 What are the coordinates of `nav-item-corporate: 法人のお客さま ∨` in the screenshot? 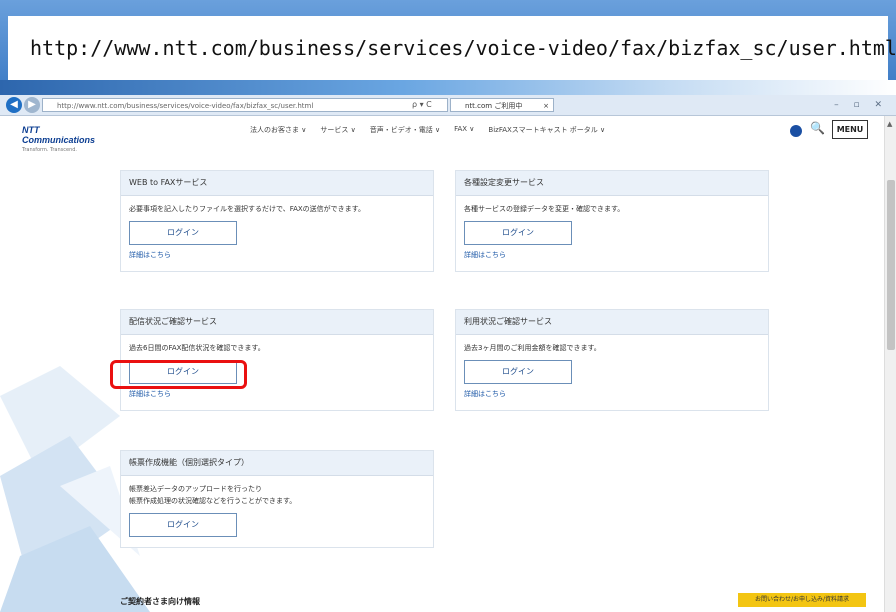 It's located at (278, 130).